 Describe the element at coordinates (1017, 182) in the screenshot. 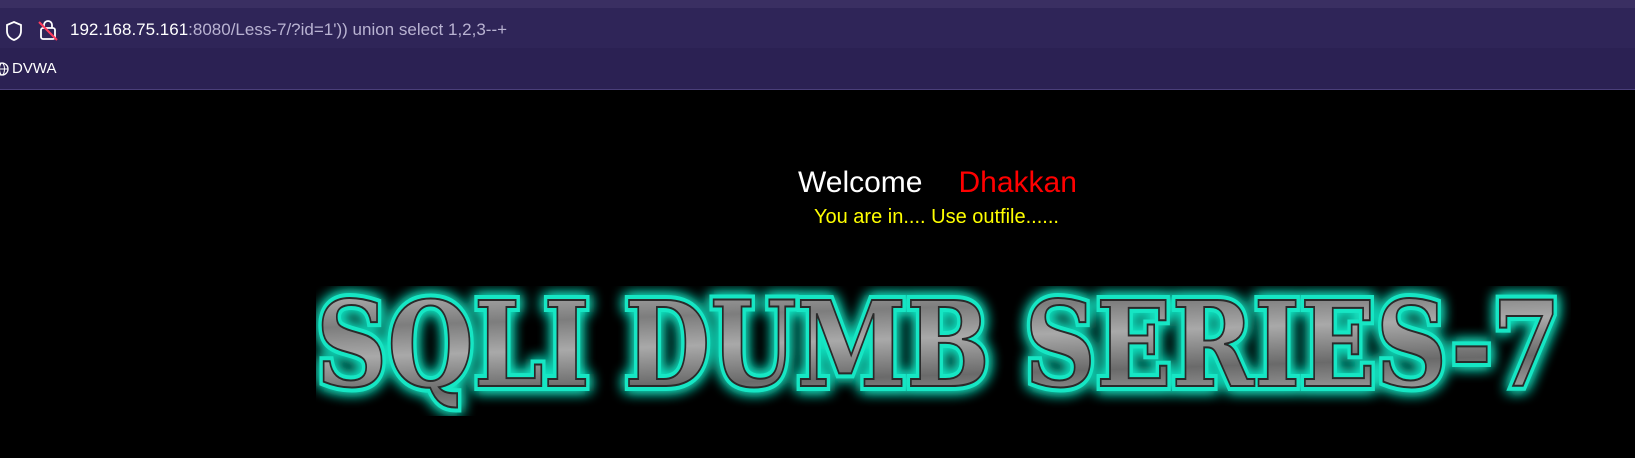

I see `user-name: Dhakkan` at that location.